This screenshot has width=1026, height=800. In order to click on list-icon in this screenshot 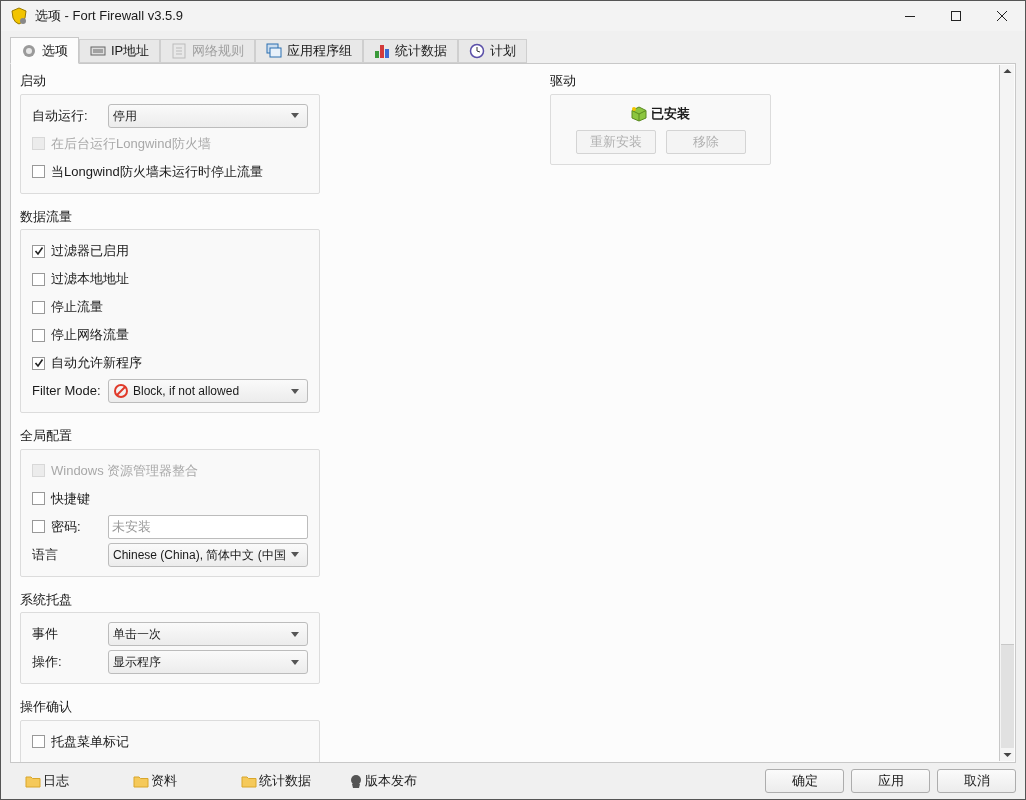, I will do `click(179, 51)`.